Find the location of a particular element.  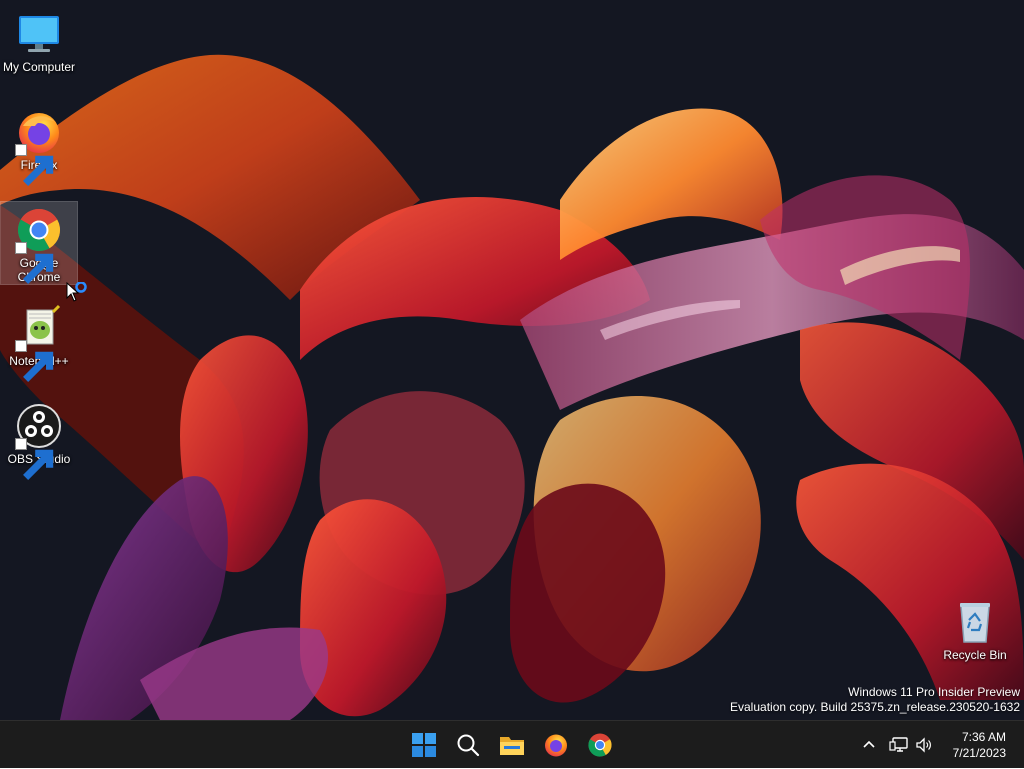

taskbar: 7:36 AM 7/21/2023 is located at coordinates (512, 744).